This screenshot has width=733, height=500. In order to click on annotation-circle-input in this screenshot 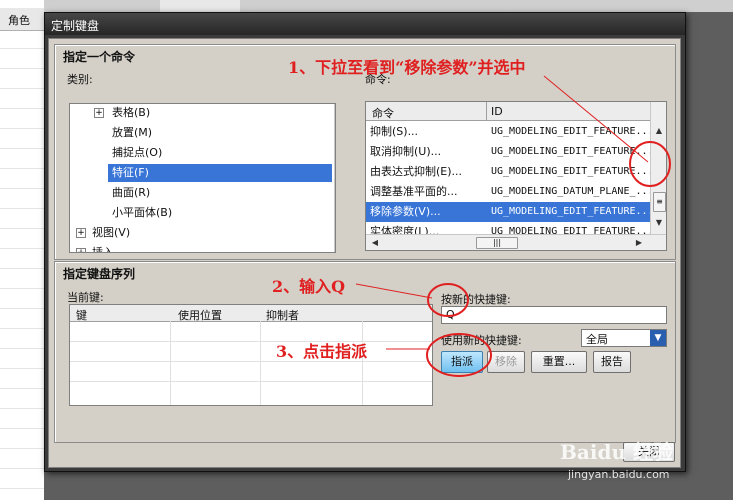, I will do `click(448, 300)`.